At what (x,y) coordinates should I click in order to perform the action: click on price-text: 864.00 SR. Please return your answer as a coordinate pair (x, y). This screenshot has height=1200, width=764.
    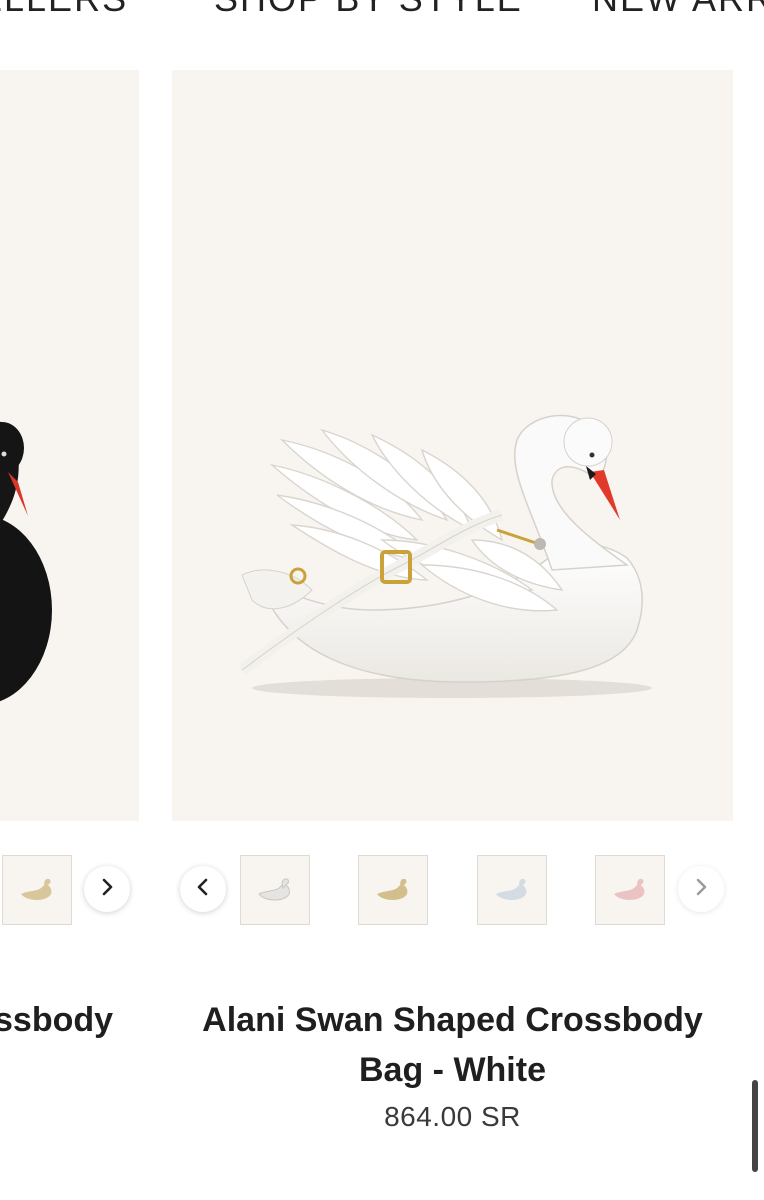
    Looking at the image, I should click on (452, 1116).